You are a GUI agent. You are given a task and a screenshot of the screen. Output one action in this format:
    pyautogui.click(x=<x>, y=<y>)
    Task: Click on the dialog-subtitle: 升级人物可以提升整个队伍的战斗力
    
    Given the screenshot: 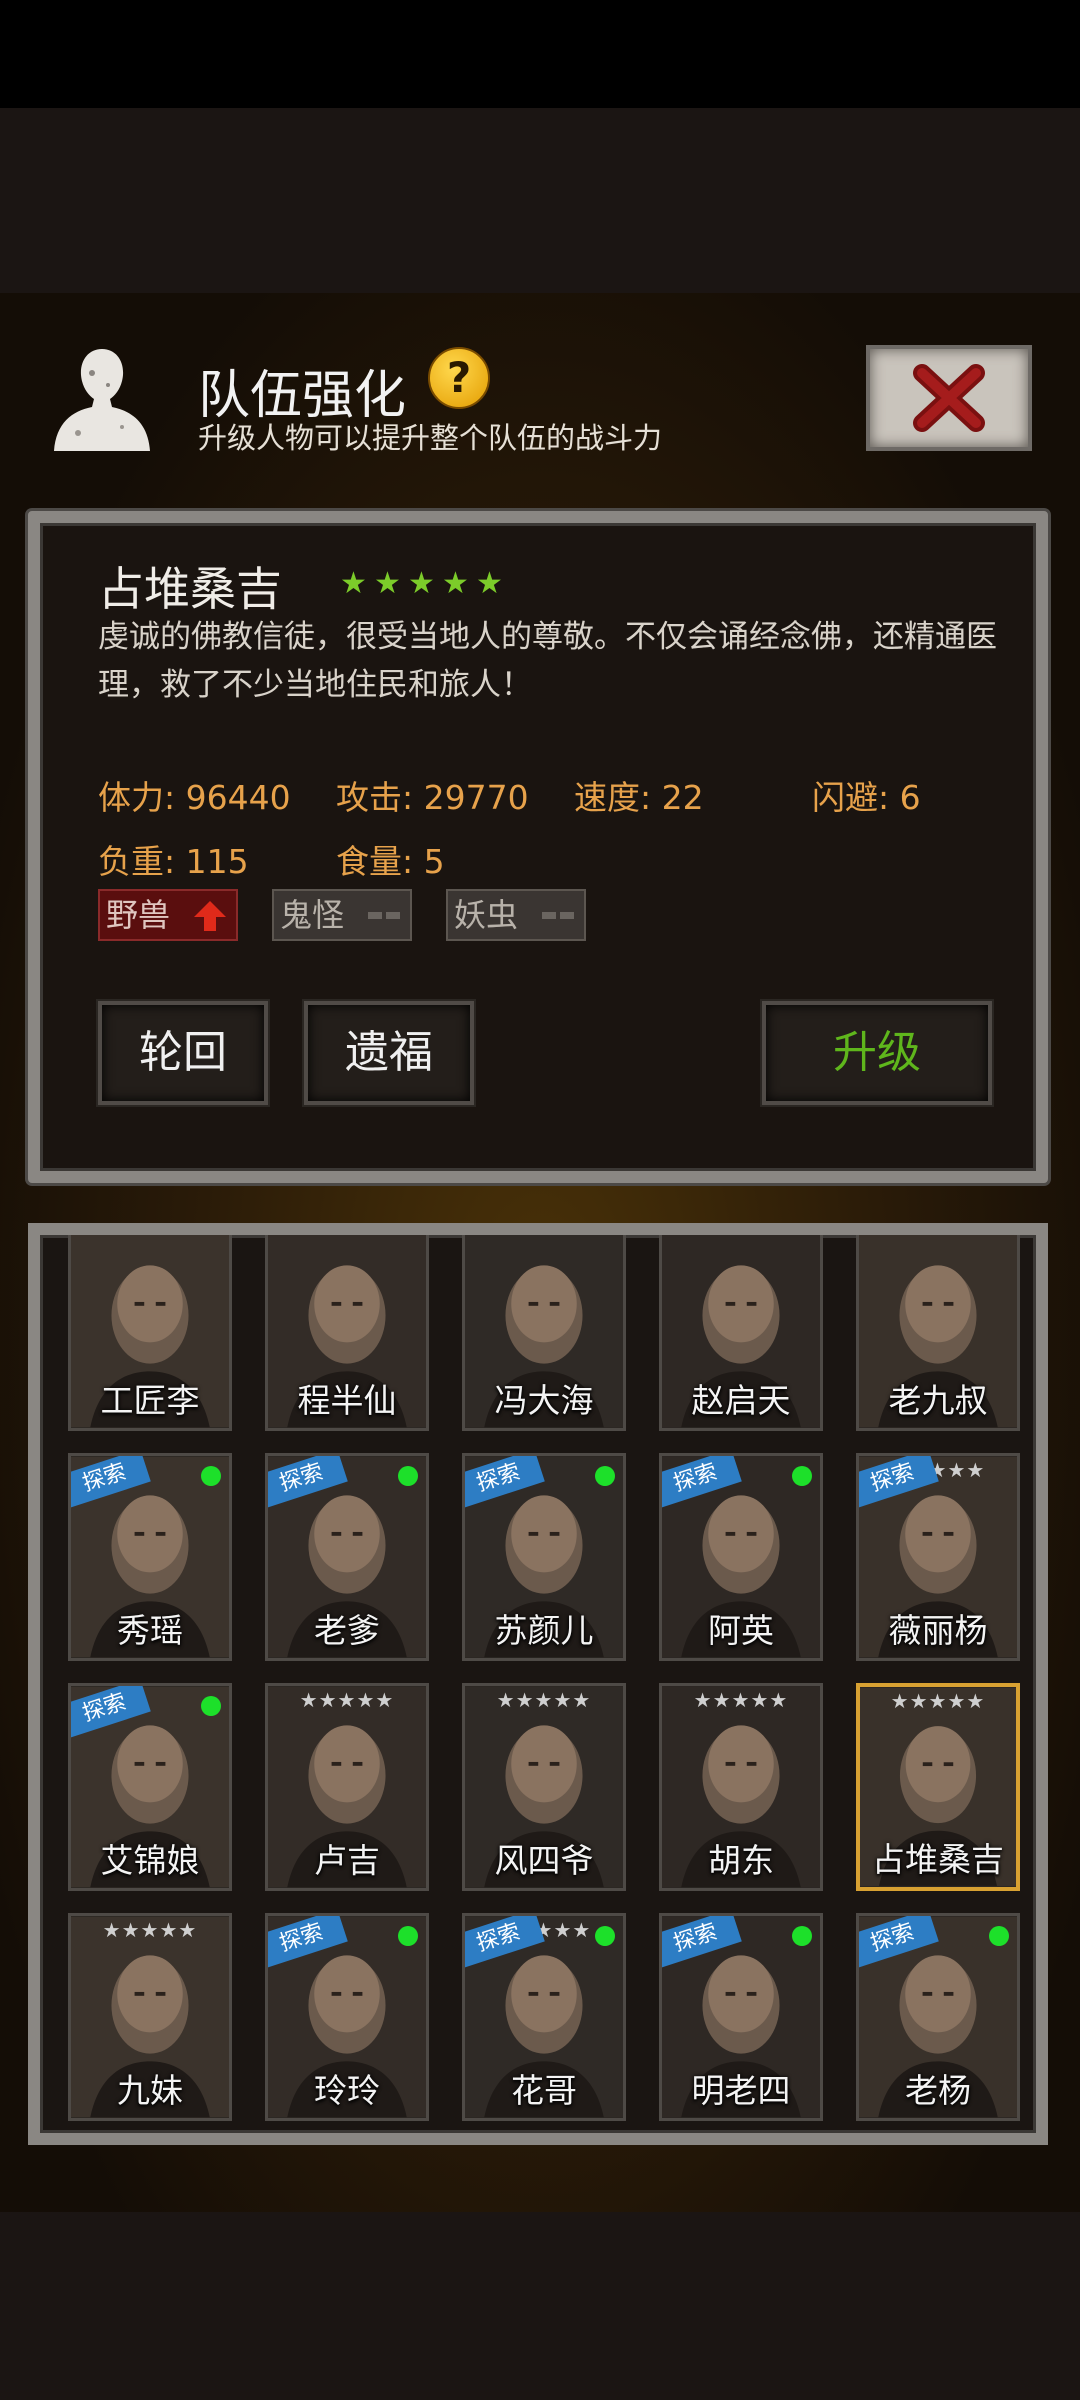 What is the action you would take?
    pyautogui.click(x=430, y=438)
    